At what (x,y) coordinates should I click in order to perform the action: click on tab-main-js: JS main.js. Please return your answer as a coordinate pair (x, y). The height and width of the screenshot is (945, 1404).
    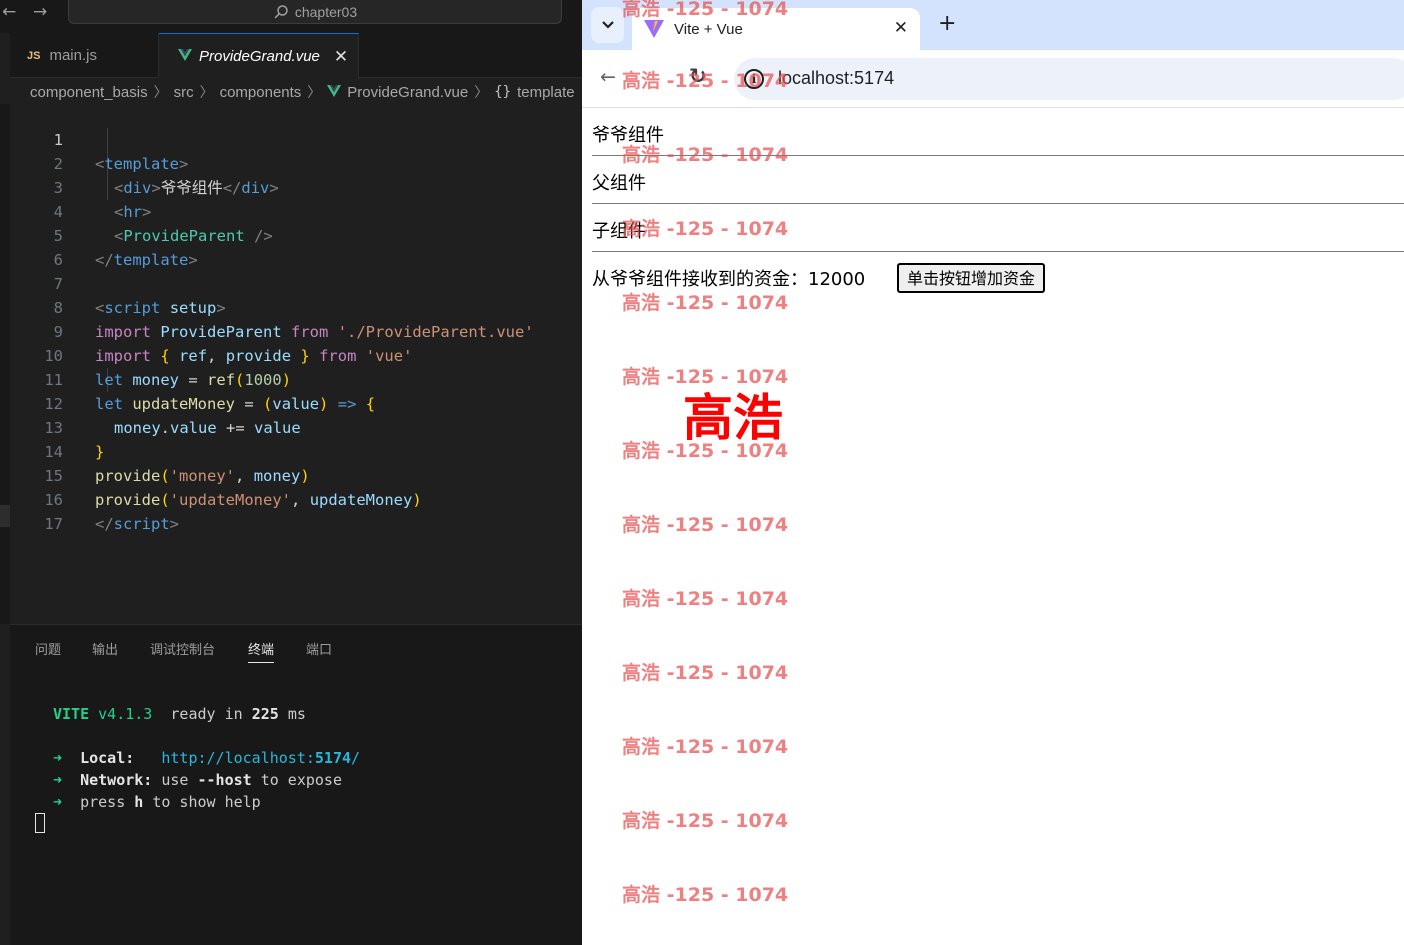
    Looking at the image, I should click on (84, 55).